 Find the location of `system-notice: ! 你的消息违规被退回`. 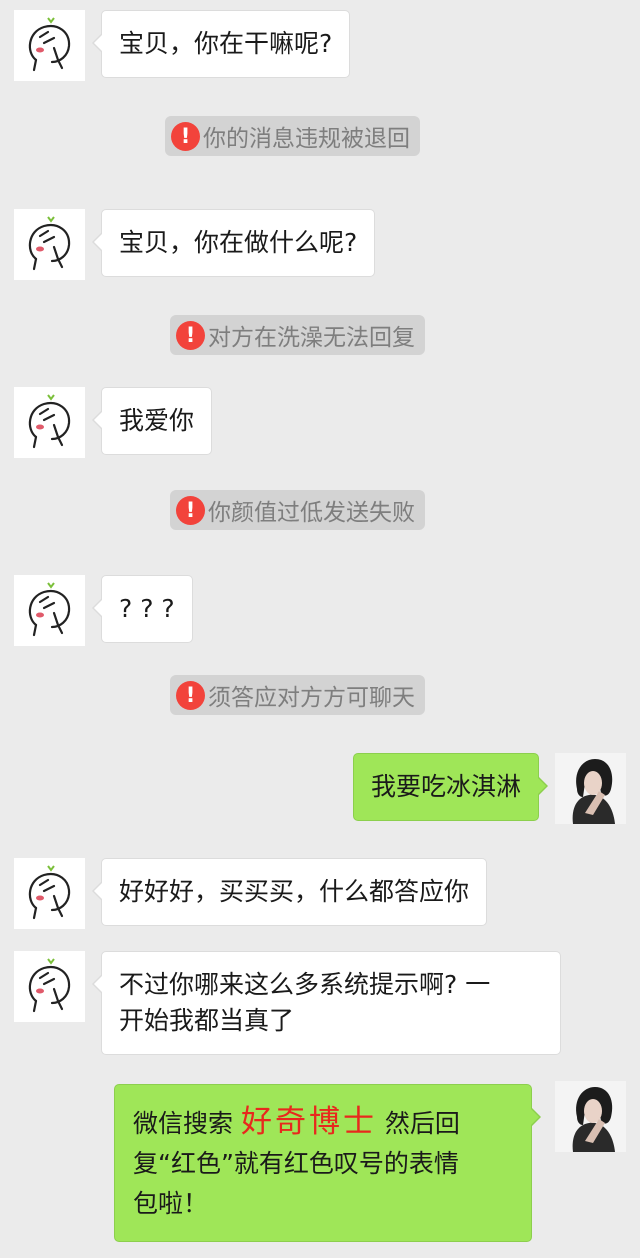

system-notice: ! 你的消息违规被退回 is located at coordinates (292, 136).